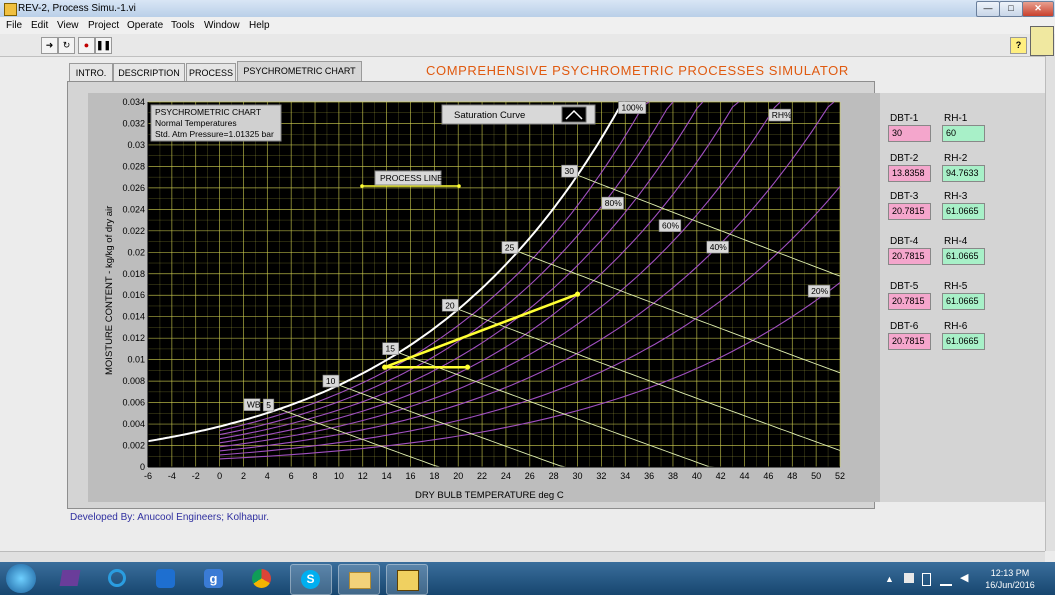 The height and width of the screenshot is (595, 1055). I want to click on file-explorer-icon, so click(359, 579).